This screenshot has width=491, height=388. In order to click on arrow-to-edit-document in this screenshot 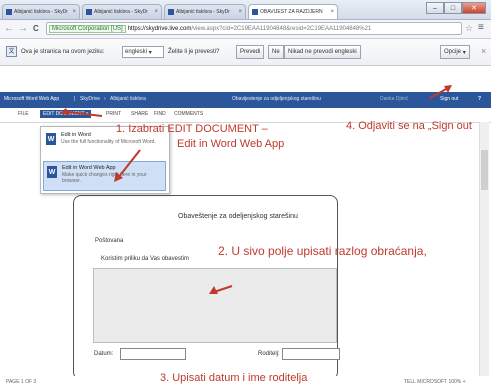, I will do `click(85, 114)`.